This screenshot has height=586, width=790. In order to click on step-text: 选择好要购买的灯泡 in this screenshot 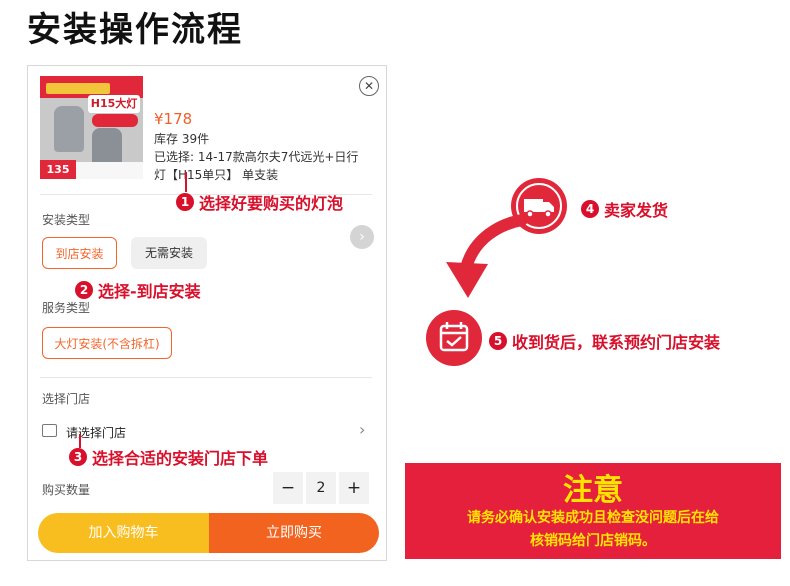, I will do `click(271, 203)`.